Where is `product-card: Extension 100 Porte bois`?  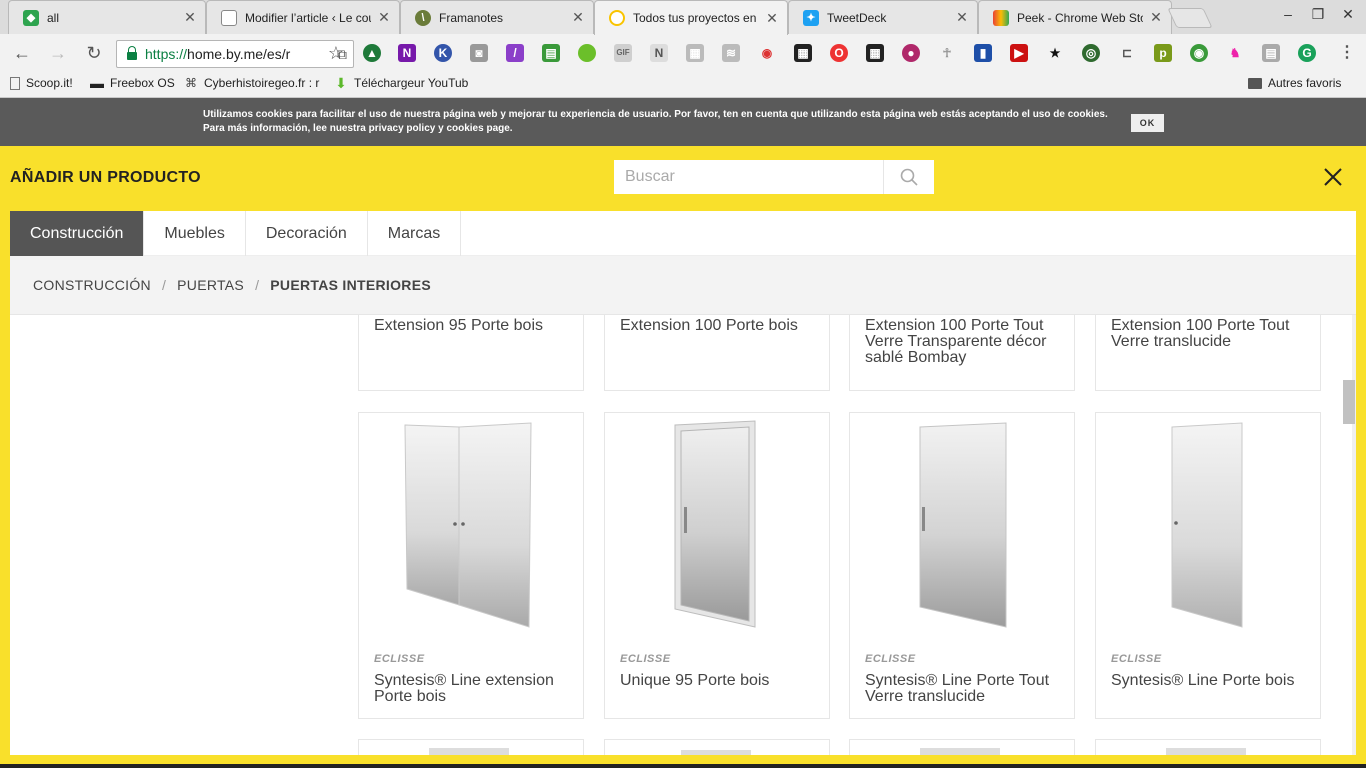 product-card: Extension 100 Porte bois is located at coordinates (717, 353).